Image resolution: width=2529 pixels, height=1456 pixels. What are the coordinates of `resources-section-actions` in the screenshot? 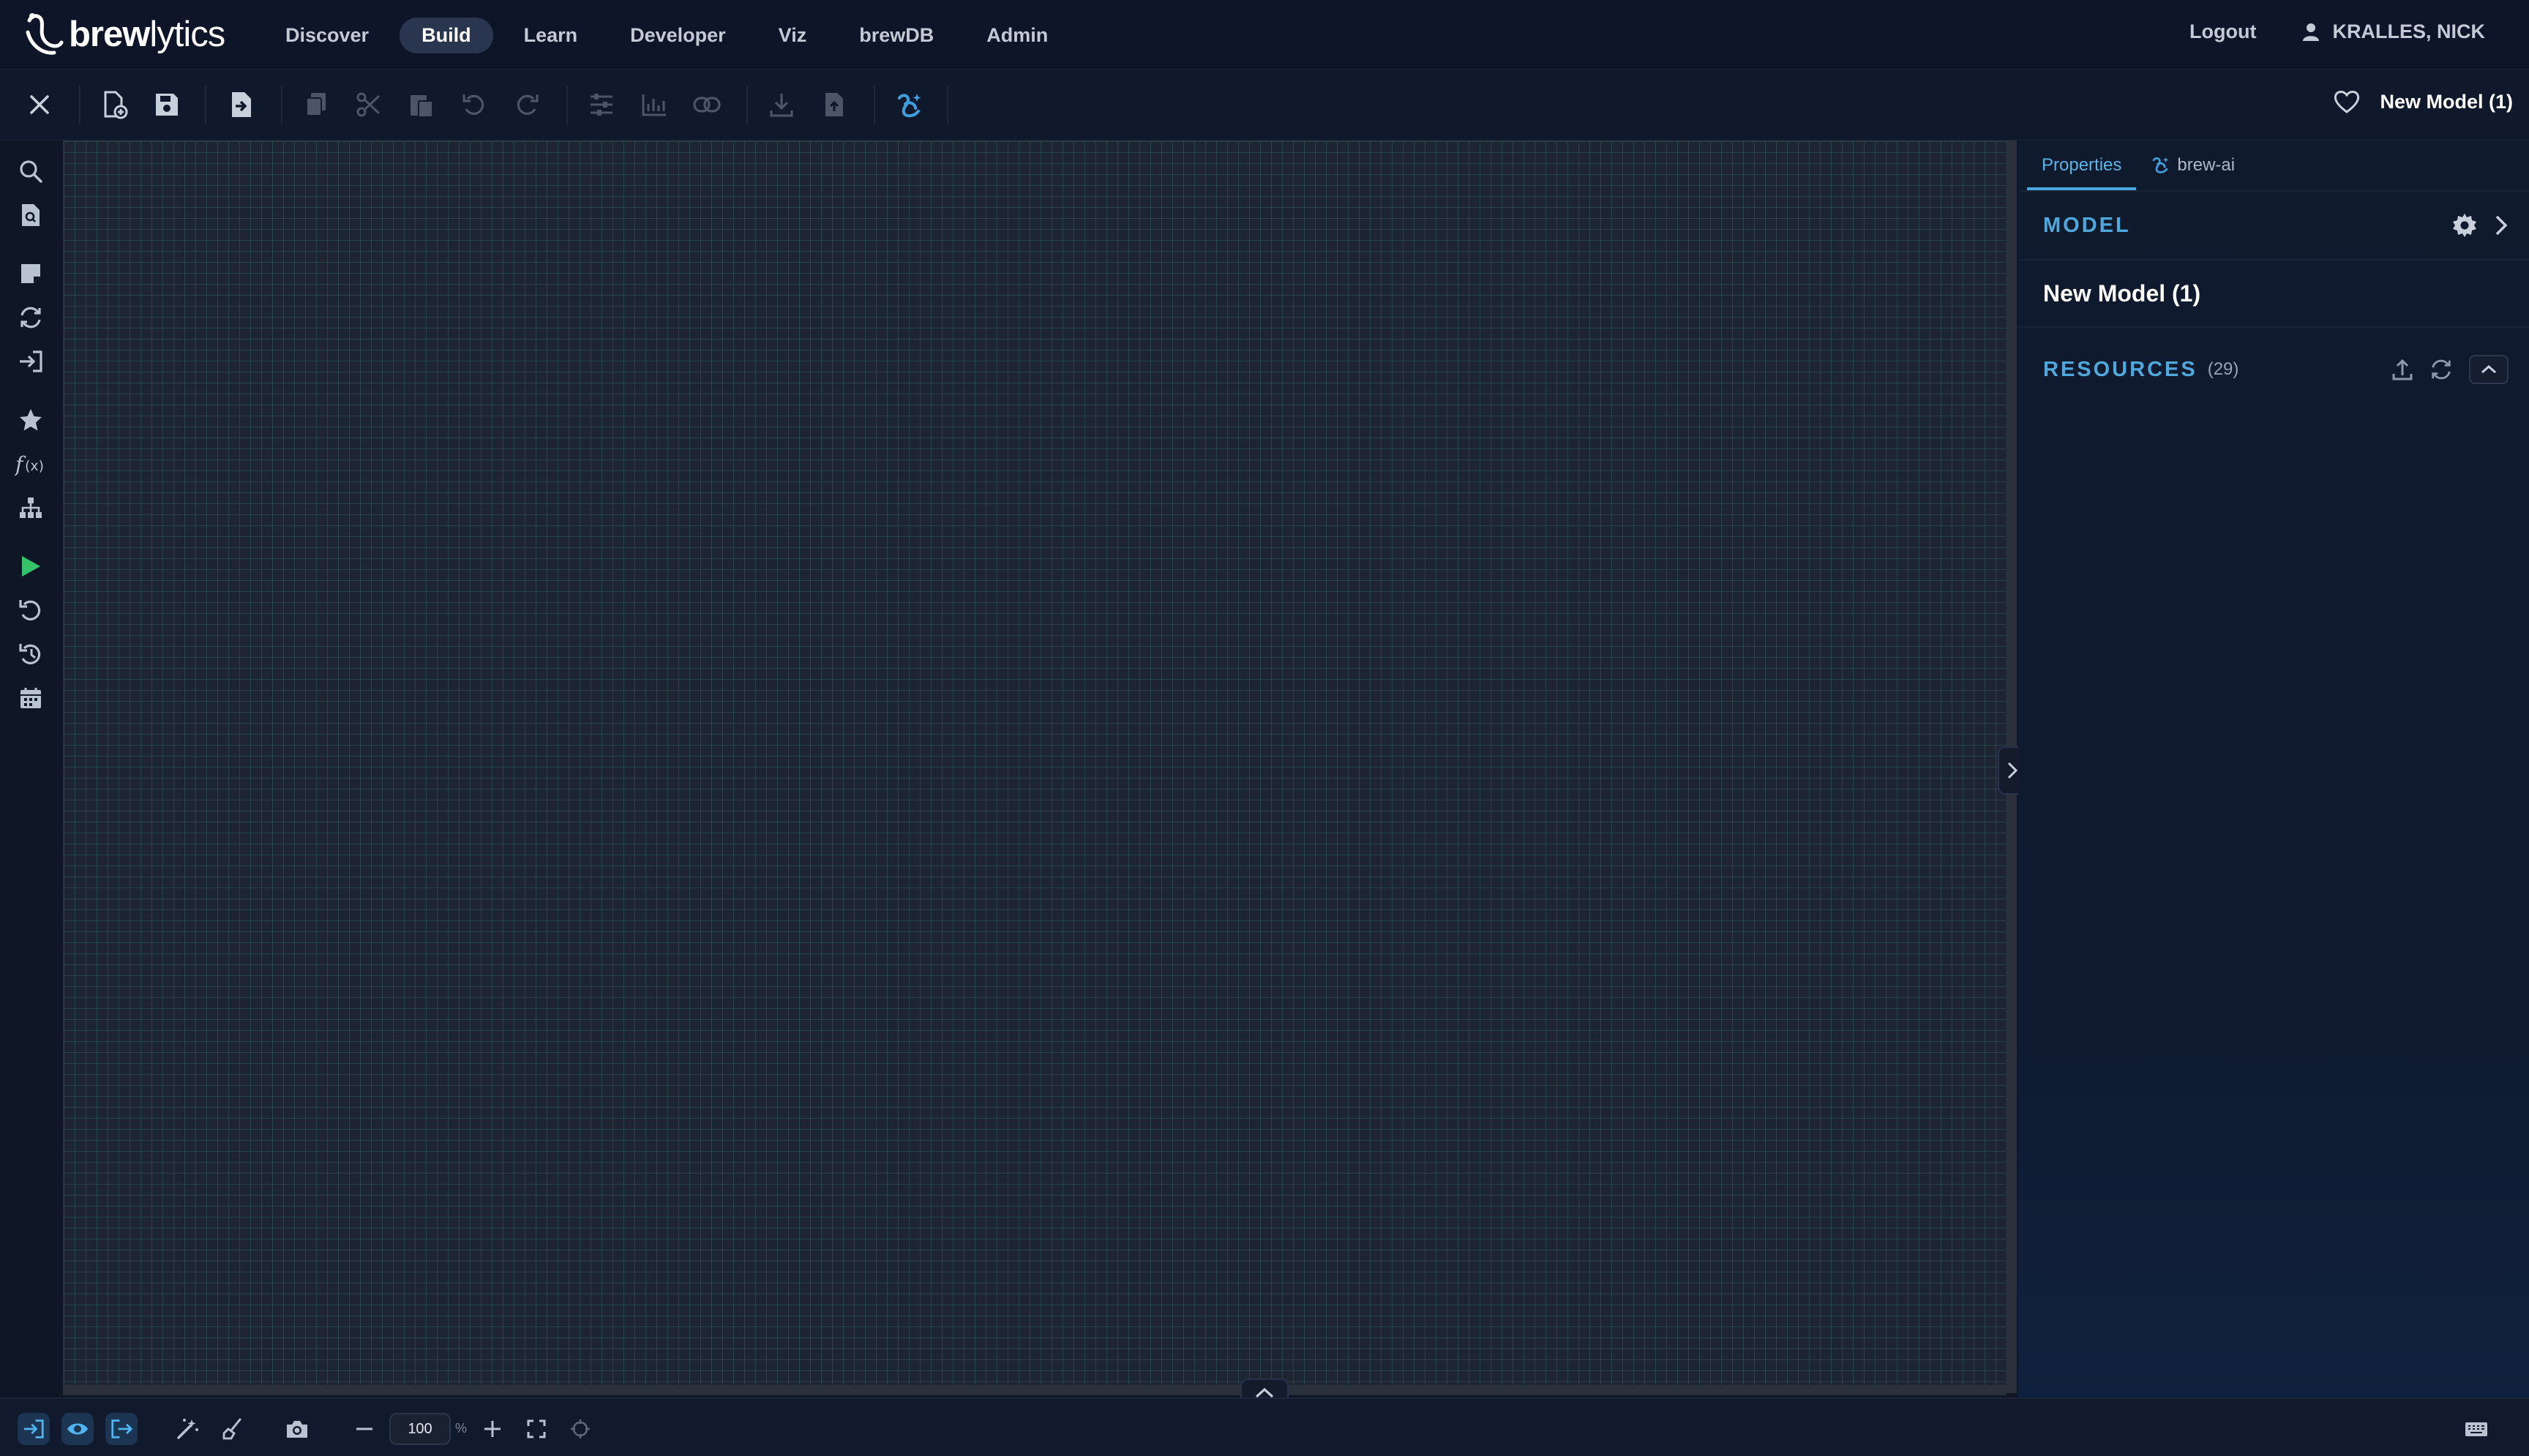 It's located at (2450, 370).